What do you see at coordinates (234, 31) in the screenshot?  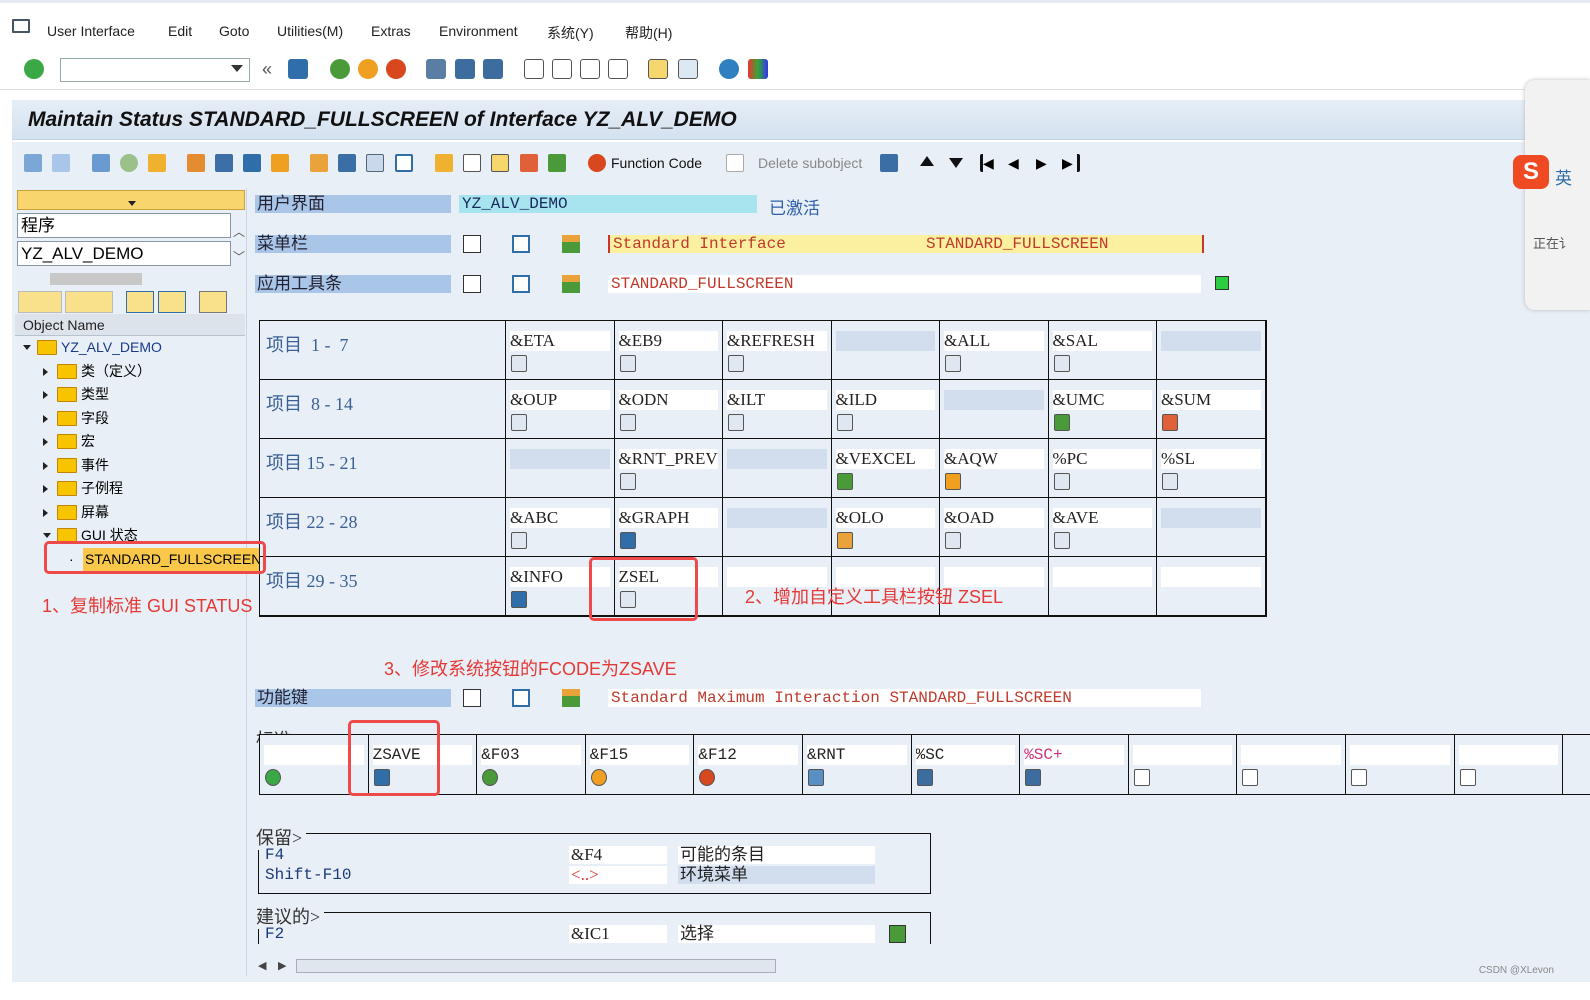 I see `menu-goto: Goto` at bounding box center [234, 31].